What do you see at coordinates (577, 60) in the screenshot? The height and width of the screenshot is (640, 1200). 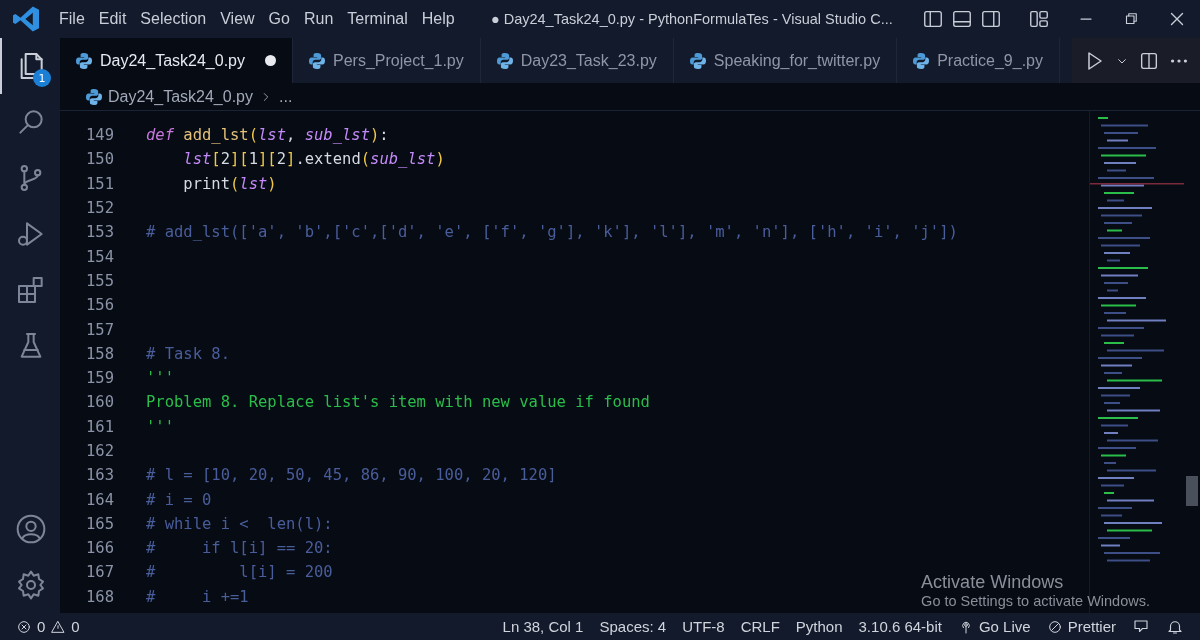 I see `editor-tab: Day23_Task_23.py` at bounding box center [577, 60].